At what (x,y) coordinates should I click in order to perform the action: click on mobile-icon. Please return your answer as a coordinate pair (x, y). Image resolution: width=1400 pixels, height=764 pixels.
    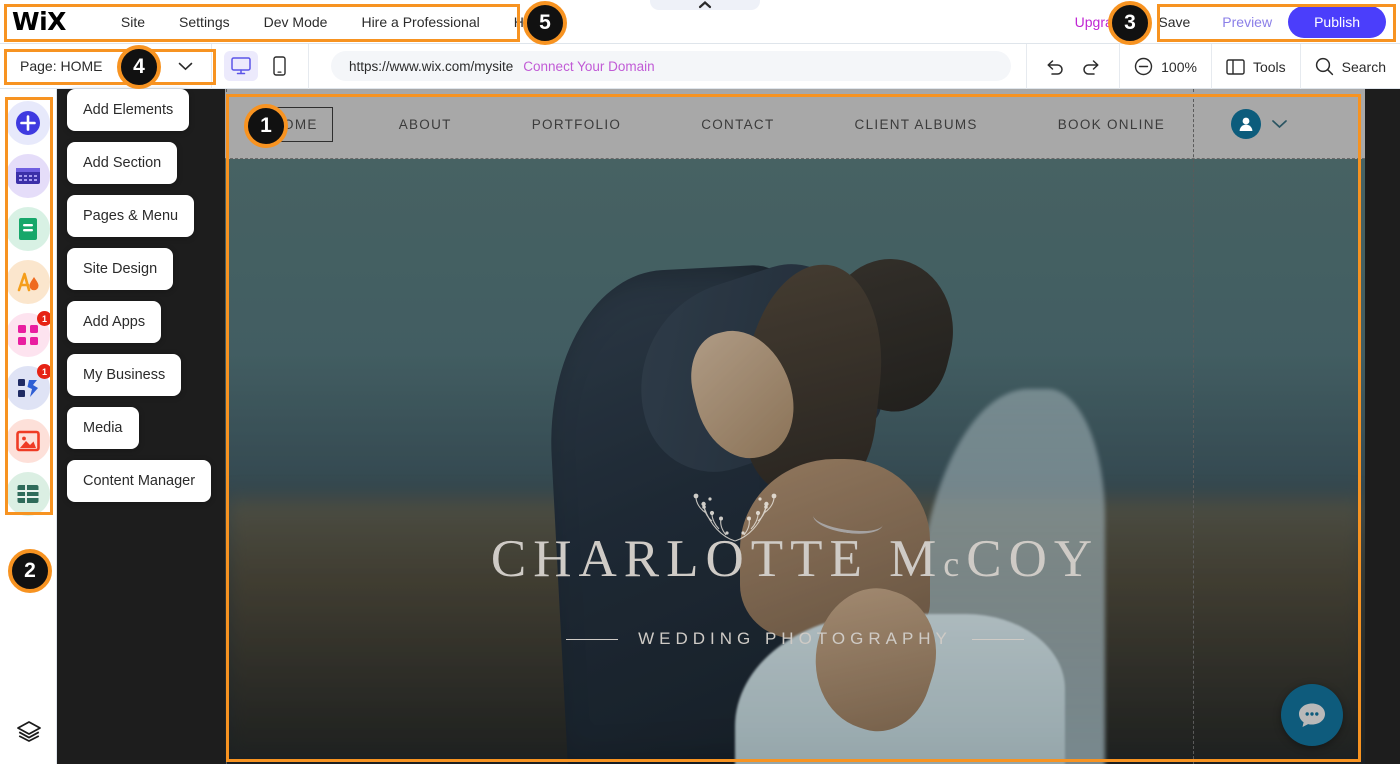
    Looking at the image, I should click on (279, 66).